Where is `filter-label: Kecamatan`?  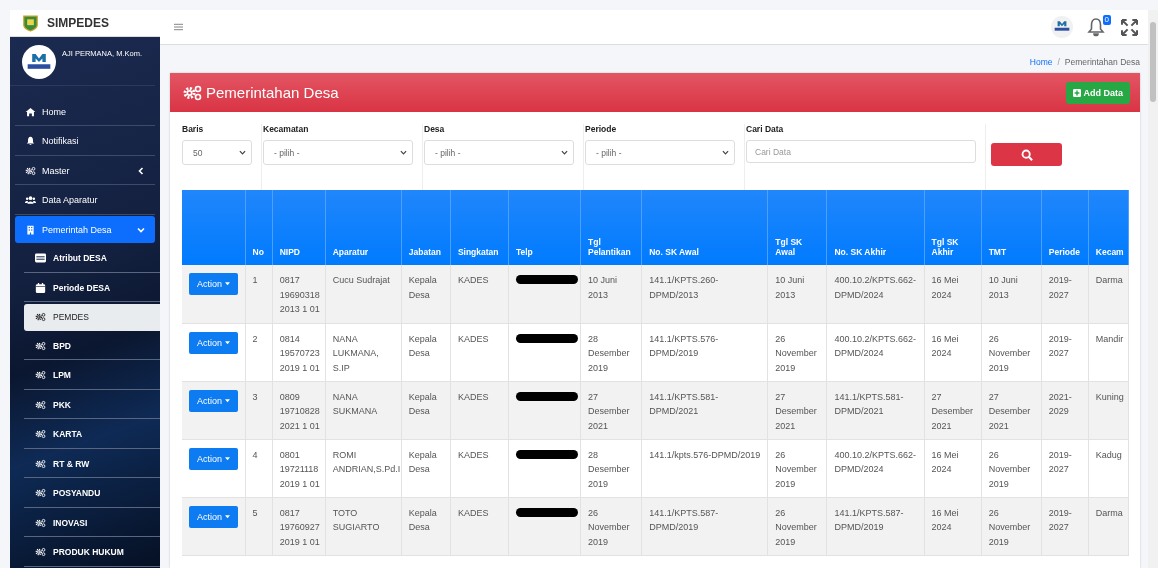 filter-label: Kecamatan is located at coordinates (286, 129).